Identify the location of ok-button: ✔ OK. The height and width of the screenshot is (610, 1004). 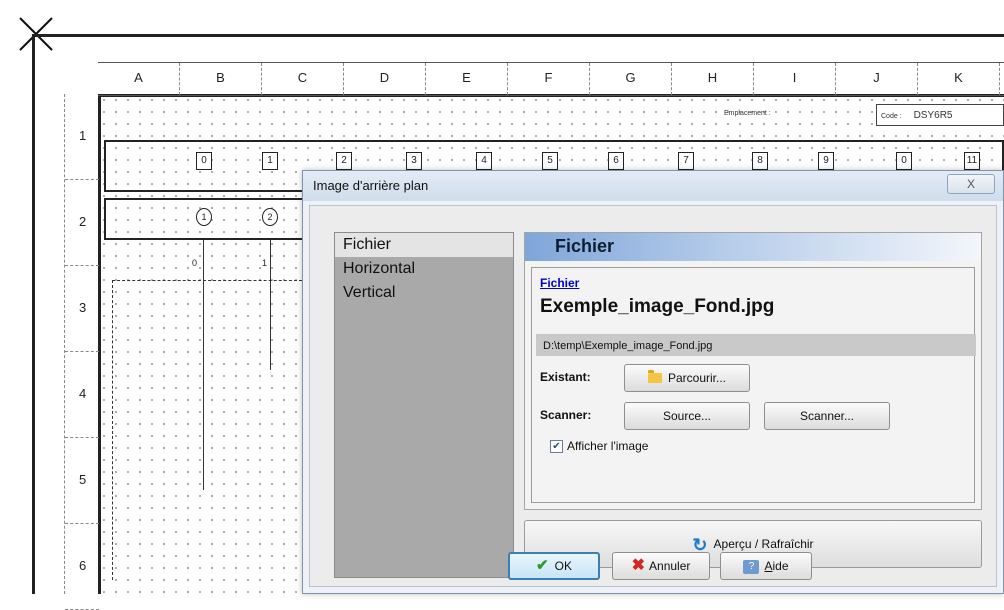
(554, 566).